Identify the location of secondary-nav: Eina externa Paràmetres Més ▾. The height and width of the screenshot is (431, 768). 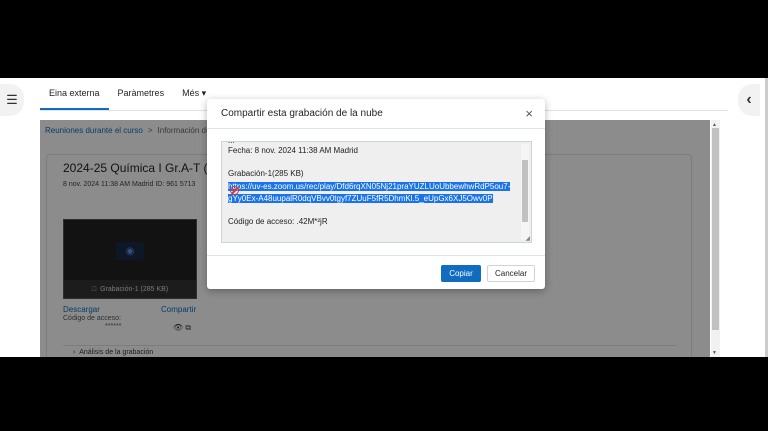
(127, 94).